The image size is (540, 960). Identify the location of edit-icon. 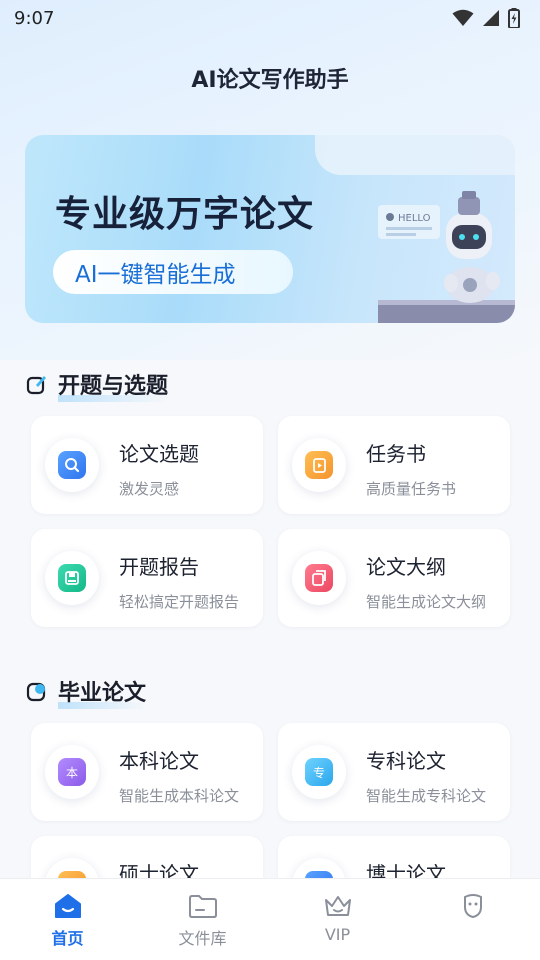
(36, 385).